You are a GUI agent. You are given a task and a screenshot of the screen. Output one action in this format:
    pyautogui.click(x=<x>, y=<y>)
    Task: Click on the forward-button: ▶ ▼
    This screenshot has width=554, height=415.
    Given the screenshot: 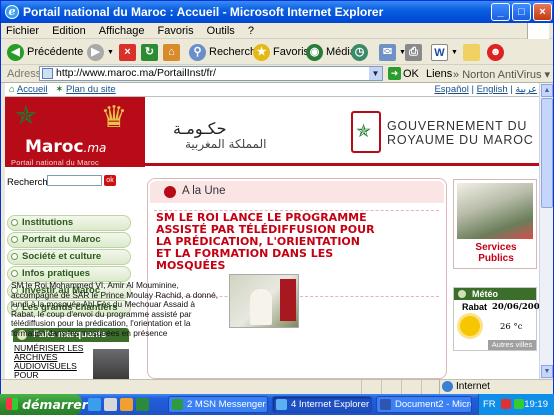 What is the action you would take?
    pyautogui.click(x=100, y=52)
    